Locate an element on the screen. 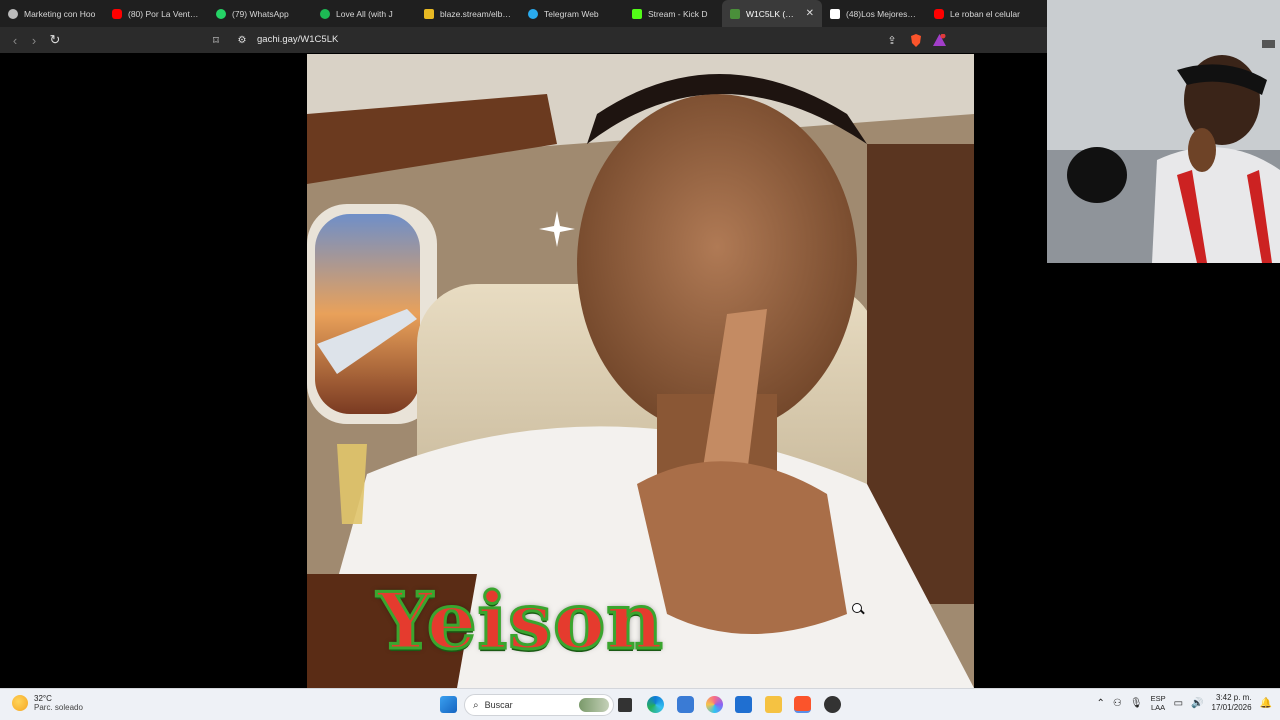 The width and height of the screenshot is (1280, 720). forward-icon: › is located at coordinates (34, 40).